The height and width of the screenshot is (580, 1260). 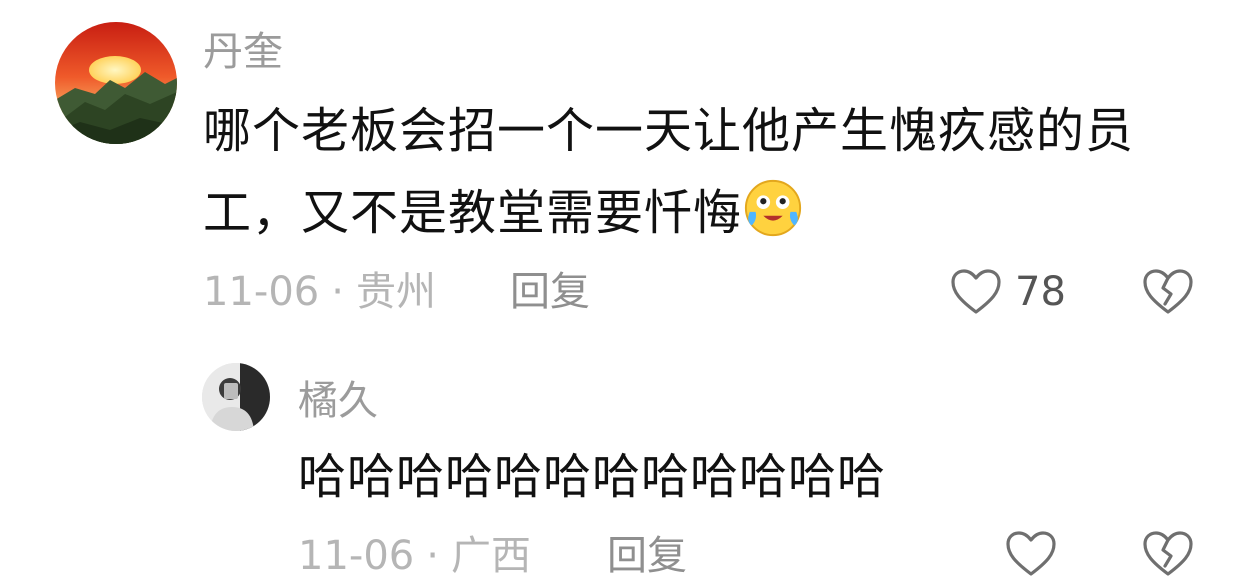 I want to click on reply-date: 11-06, so click(x=356, y=556).